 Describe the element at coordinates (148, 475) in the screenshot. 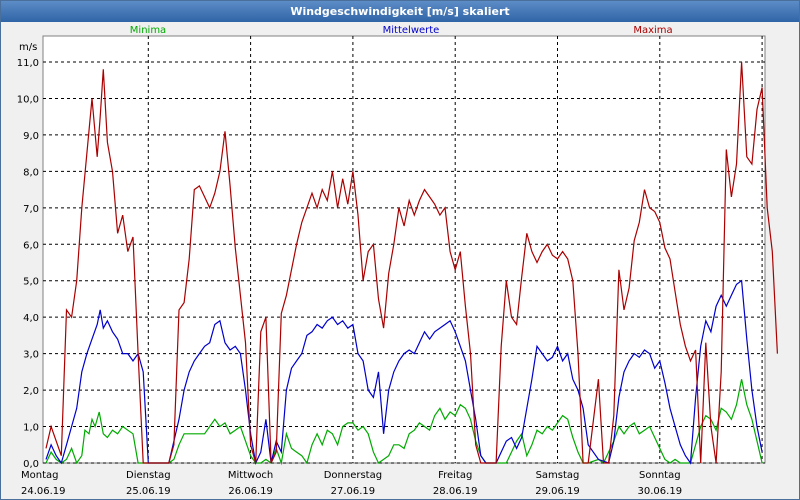

I see `x-label-day: Dienstag` at that location.